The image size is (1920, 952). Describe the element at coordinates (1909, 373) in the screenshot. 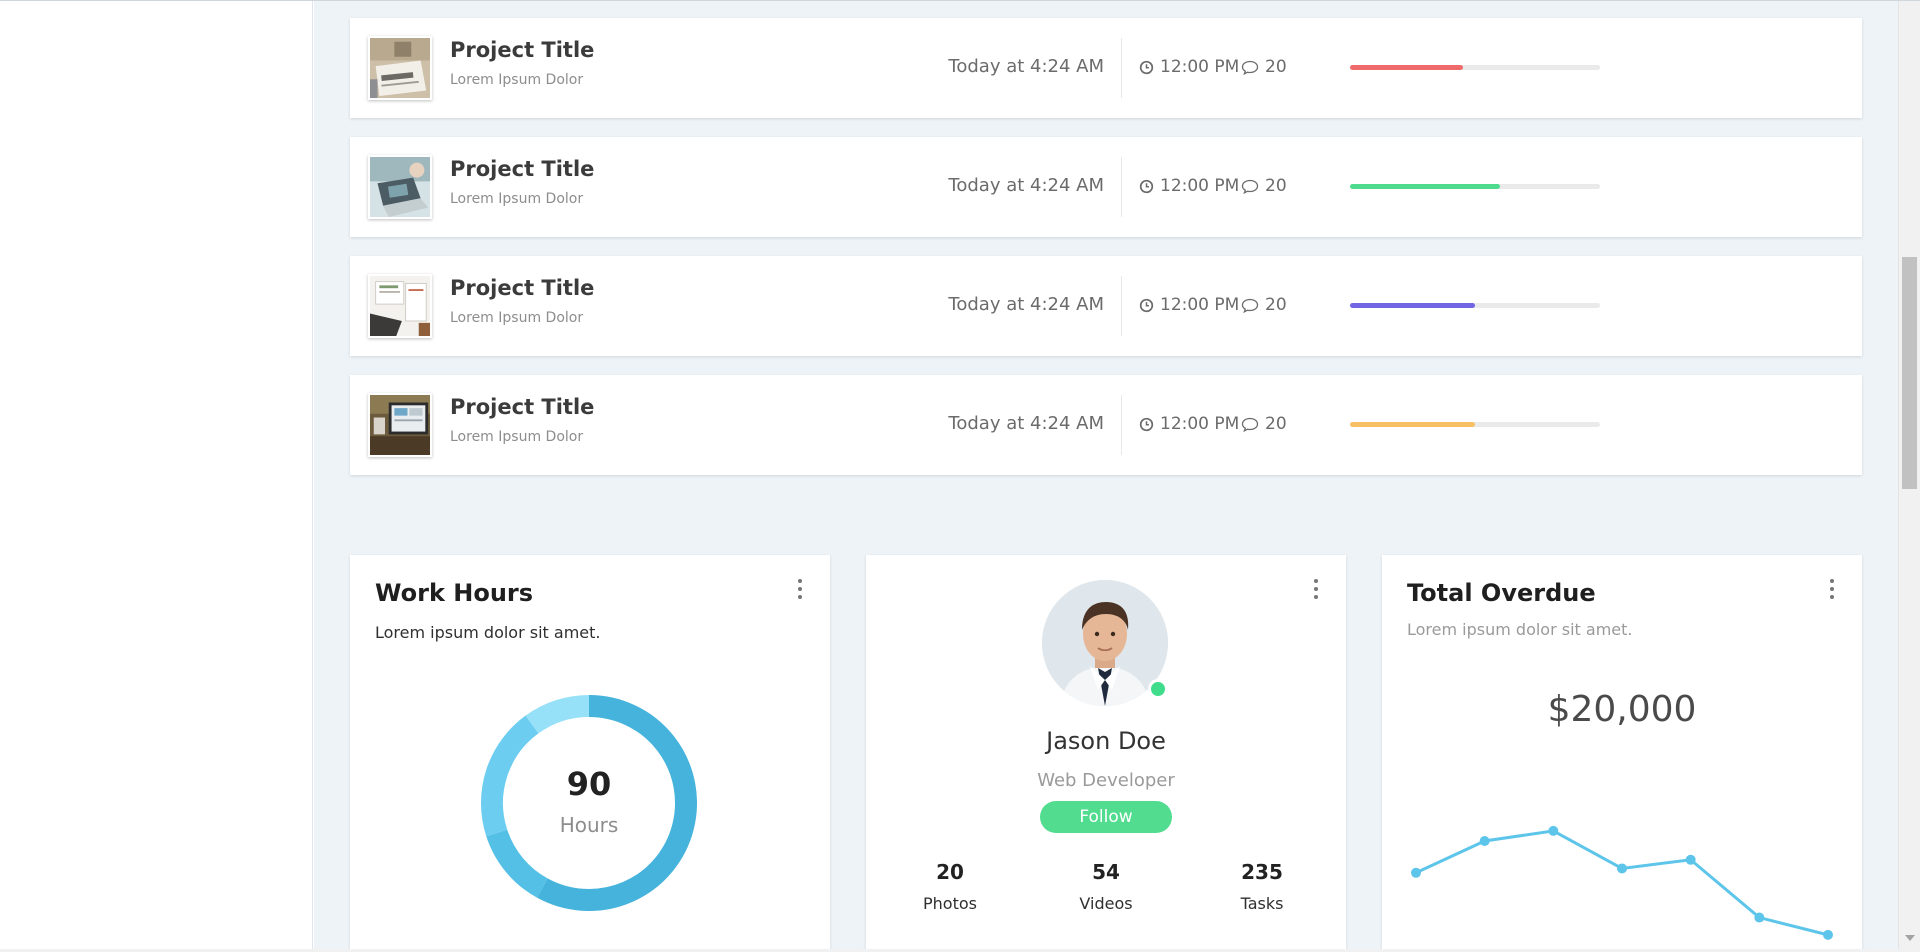

I see `scrollbar-thumb` at that location.